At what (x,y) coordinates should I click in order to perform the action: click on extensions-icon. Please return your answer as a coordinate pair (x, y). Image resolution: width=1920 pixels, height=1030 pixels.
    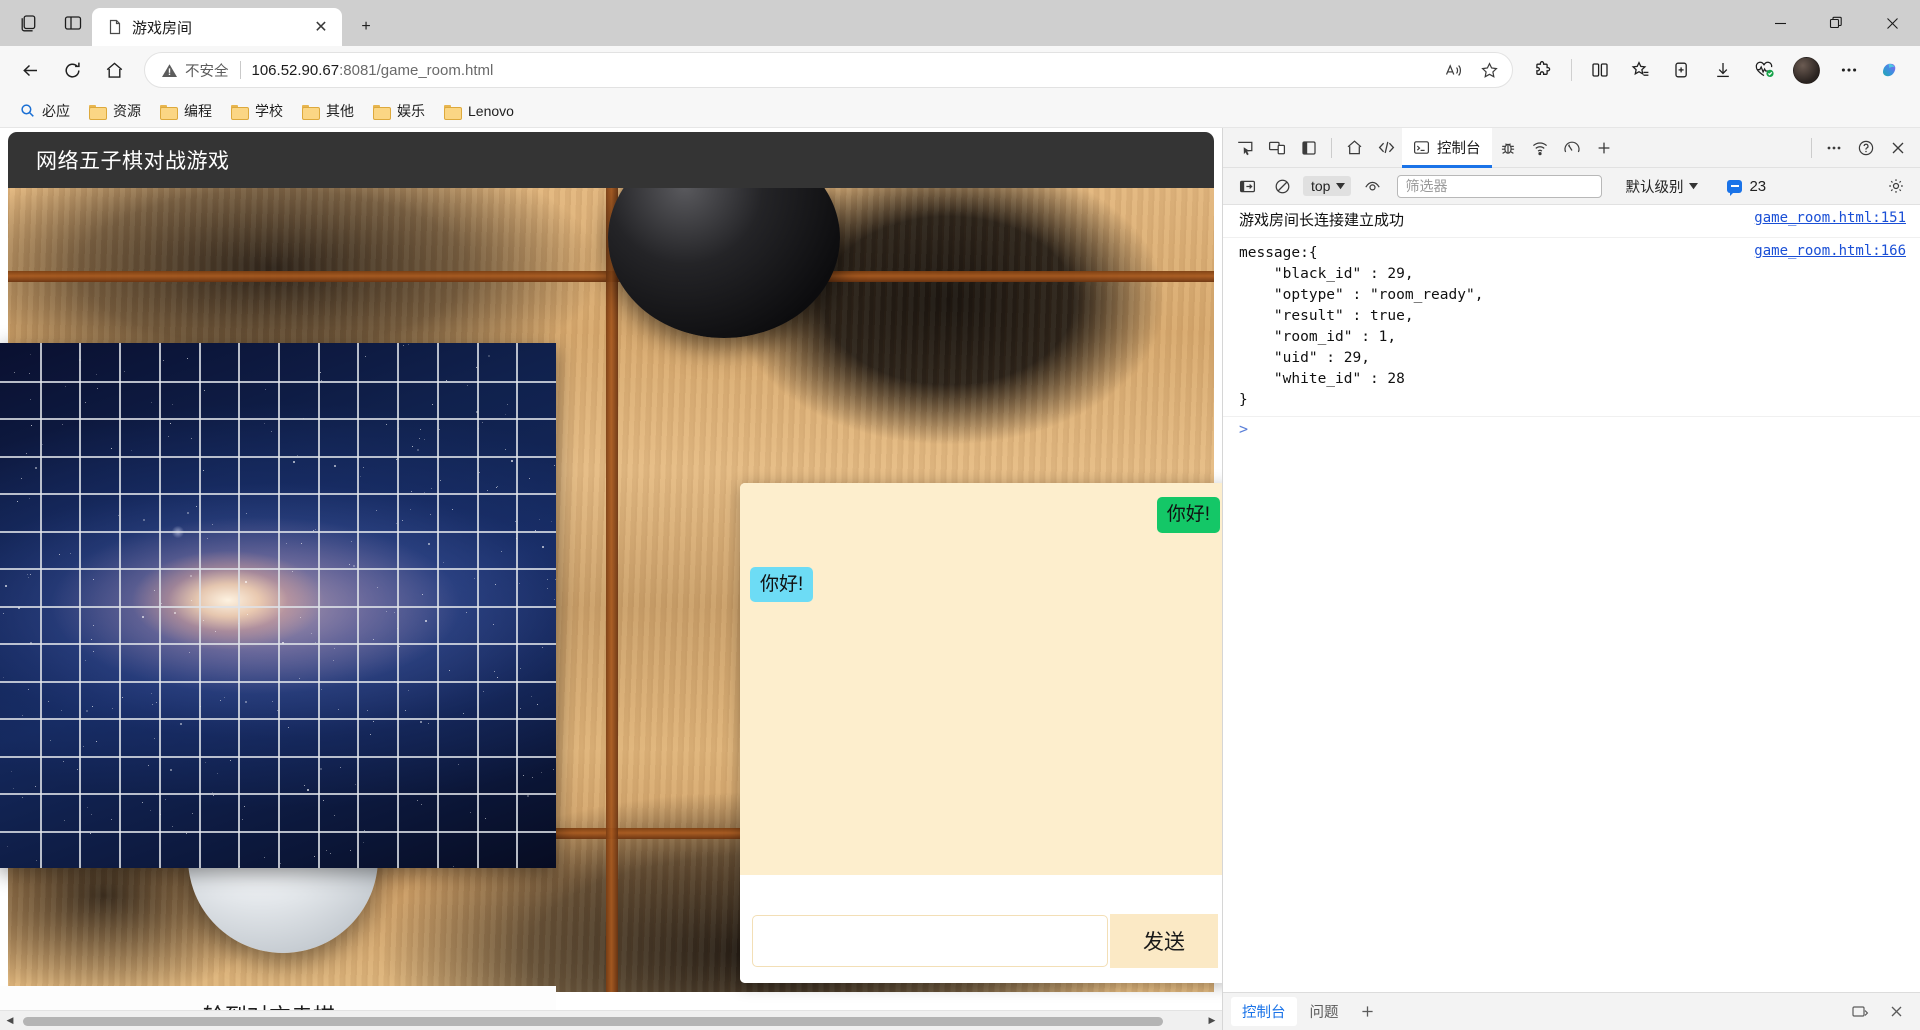
    Looking at the image, I should click on (1543, 70).